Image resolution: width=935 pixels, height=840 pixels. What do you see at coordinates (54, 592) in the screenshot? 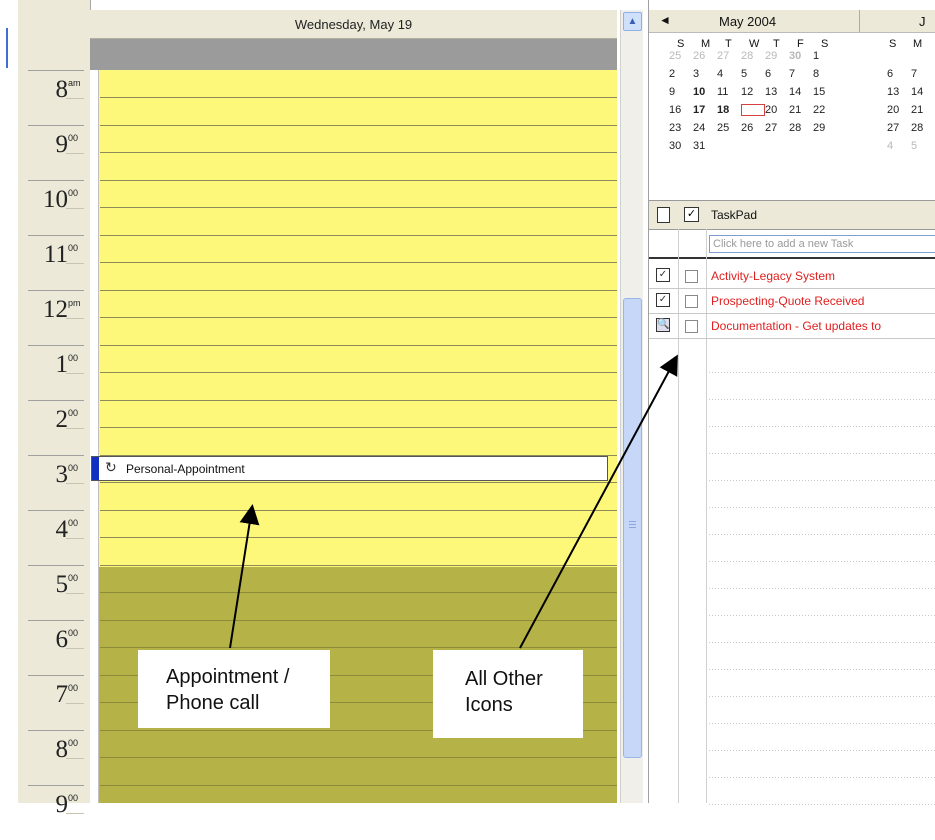
I see `hour-label: 5 00` at bounding box center [54, 592].